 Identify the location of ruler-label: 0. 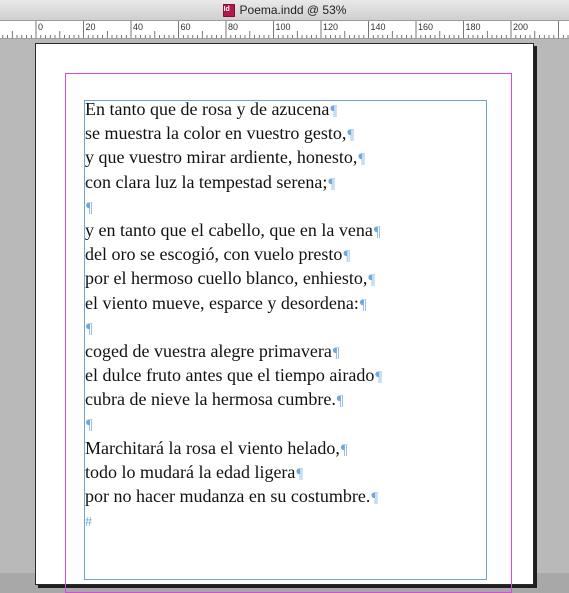
(41, 27).